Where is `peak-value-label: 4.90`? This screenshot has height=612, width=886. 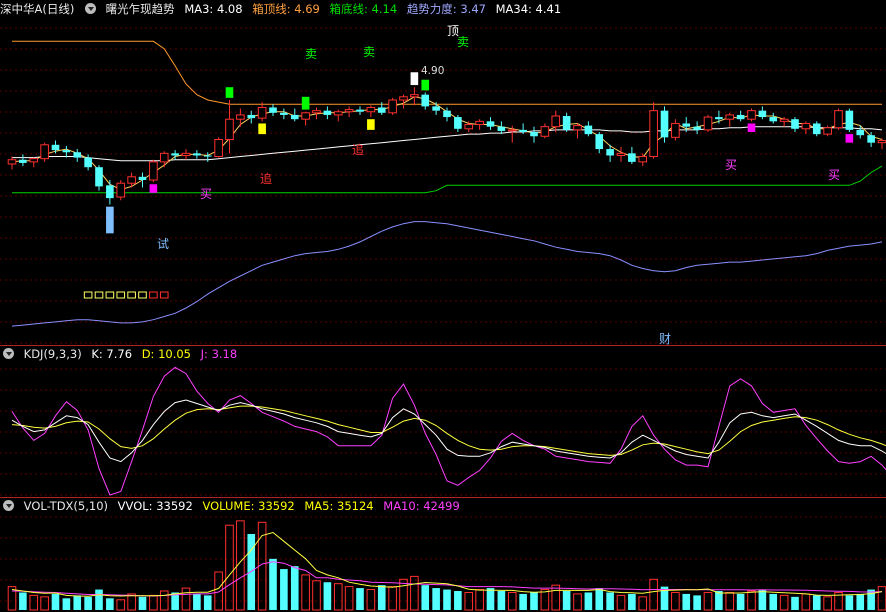 peak-value-label: 4.90 is located at coordinates (433, 71).